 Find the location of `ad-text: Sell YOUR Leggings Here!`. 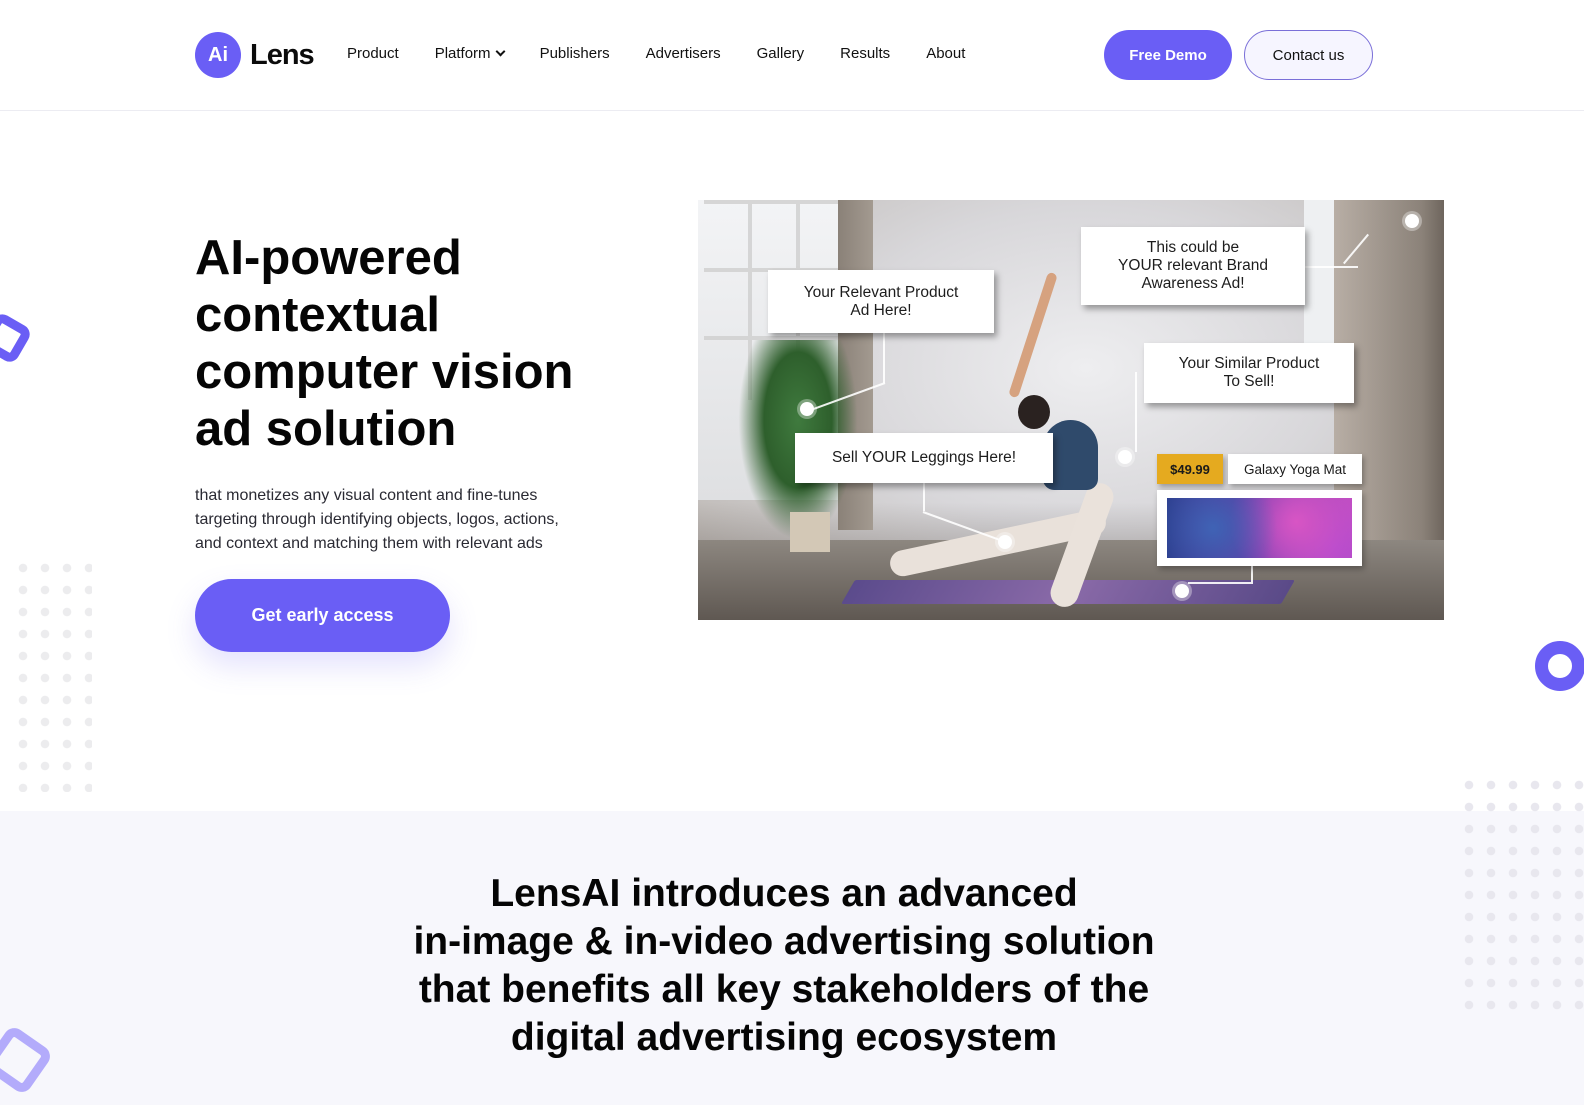

ad-text: Sell YOUR Leggings Here! is located at coordinates (924, 457).